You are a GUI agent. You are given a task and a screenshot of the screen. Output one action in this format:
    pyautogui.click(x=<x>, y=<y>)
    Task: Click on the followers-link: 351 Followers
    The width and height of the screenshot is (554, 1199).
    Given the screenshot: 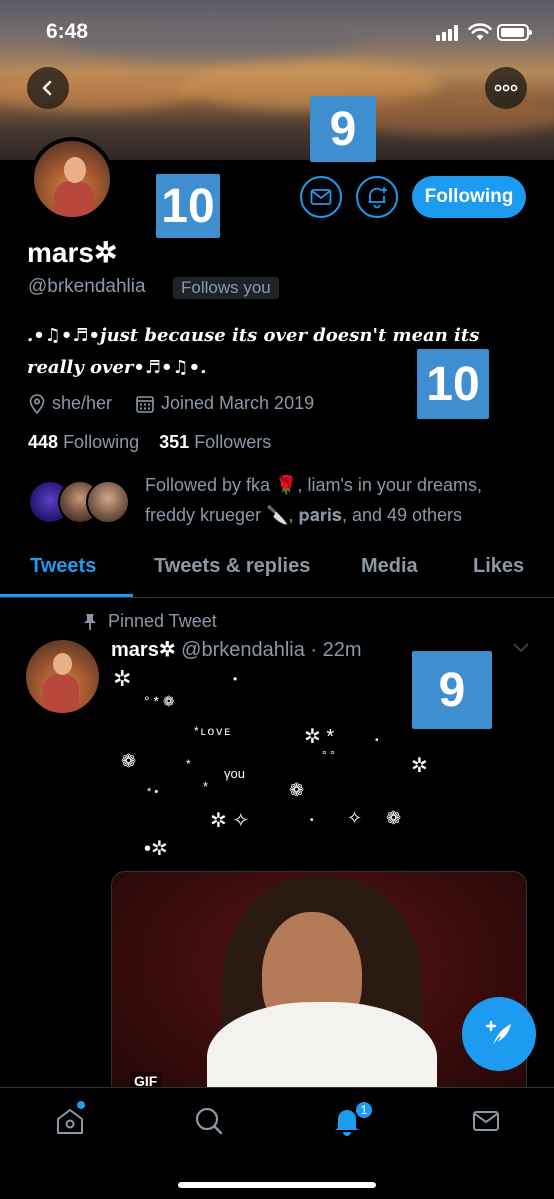 What is the action you would take?
    pyautogui.click(x=215, y=442)
    